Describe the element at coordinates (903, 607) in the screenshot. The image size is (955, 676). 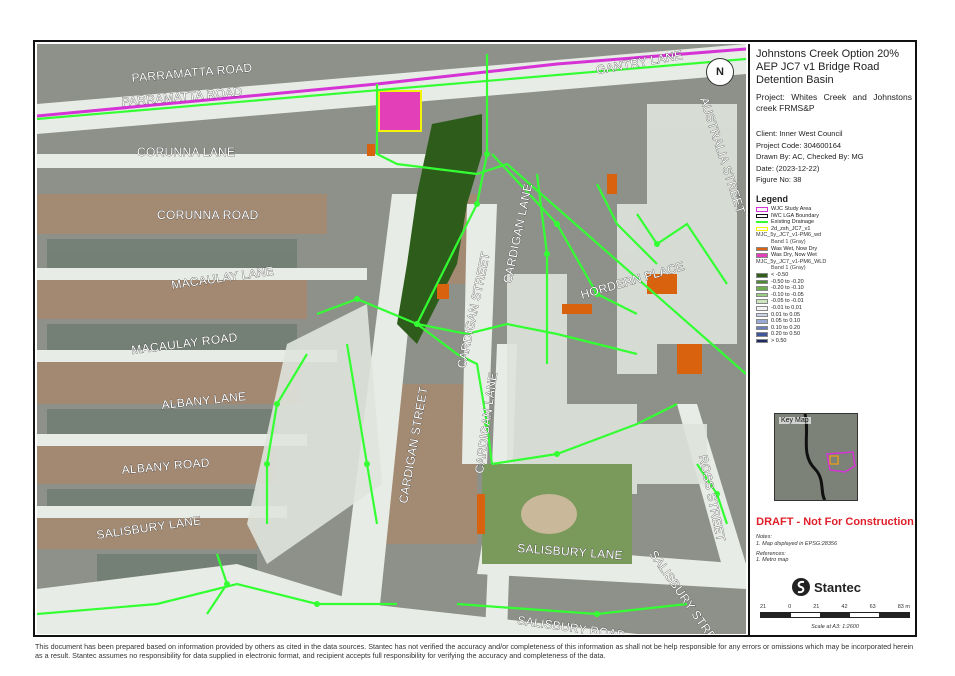
I see `scale-tick-label: 83 m` at that location.